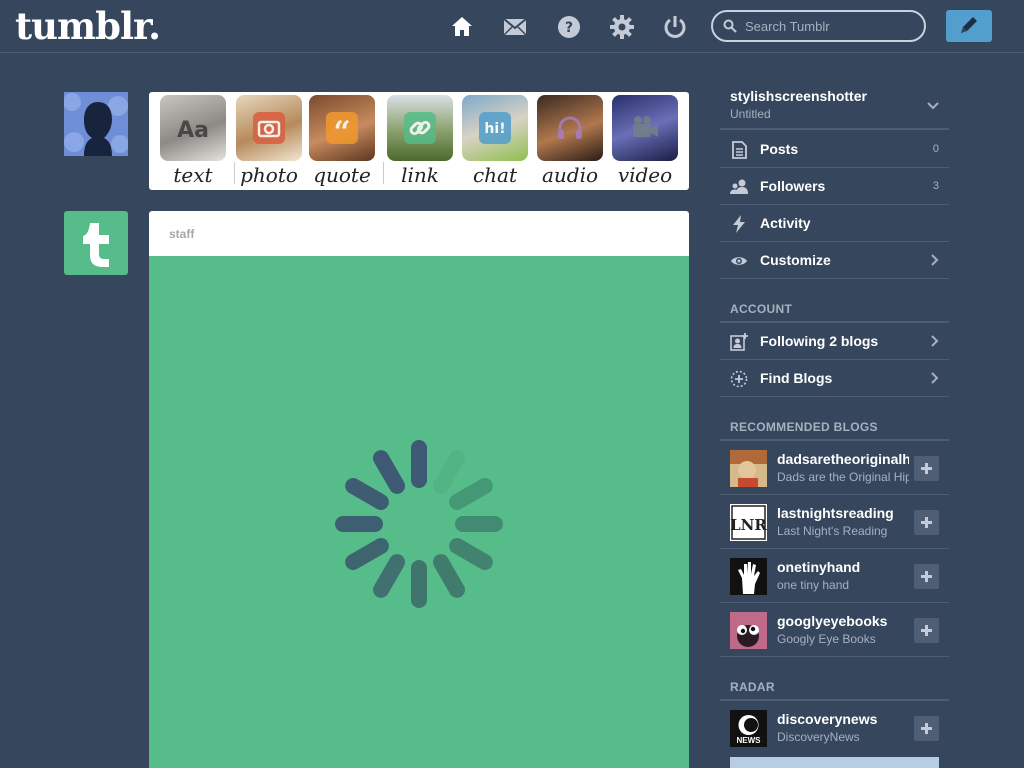 The image size is (1024, 768). Describe the element at coordinates (739, 379) in the screenshot. I see `find-blogs-icon` at that location.